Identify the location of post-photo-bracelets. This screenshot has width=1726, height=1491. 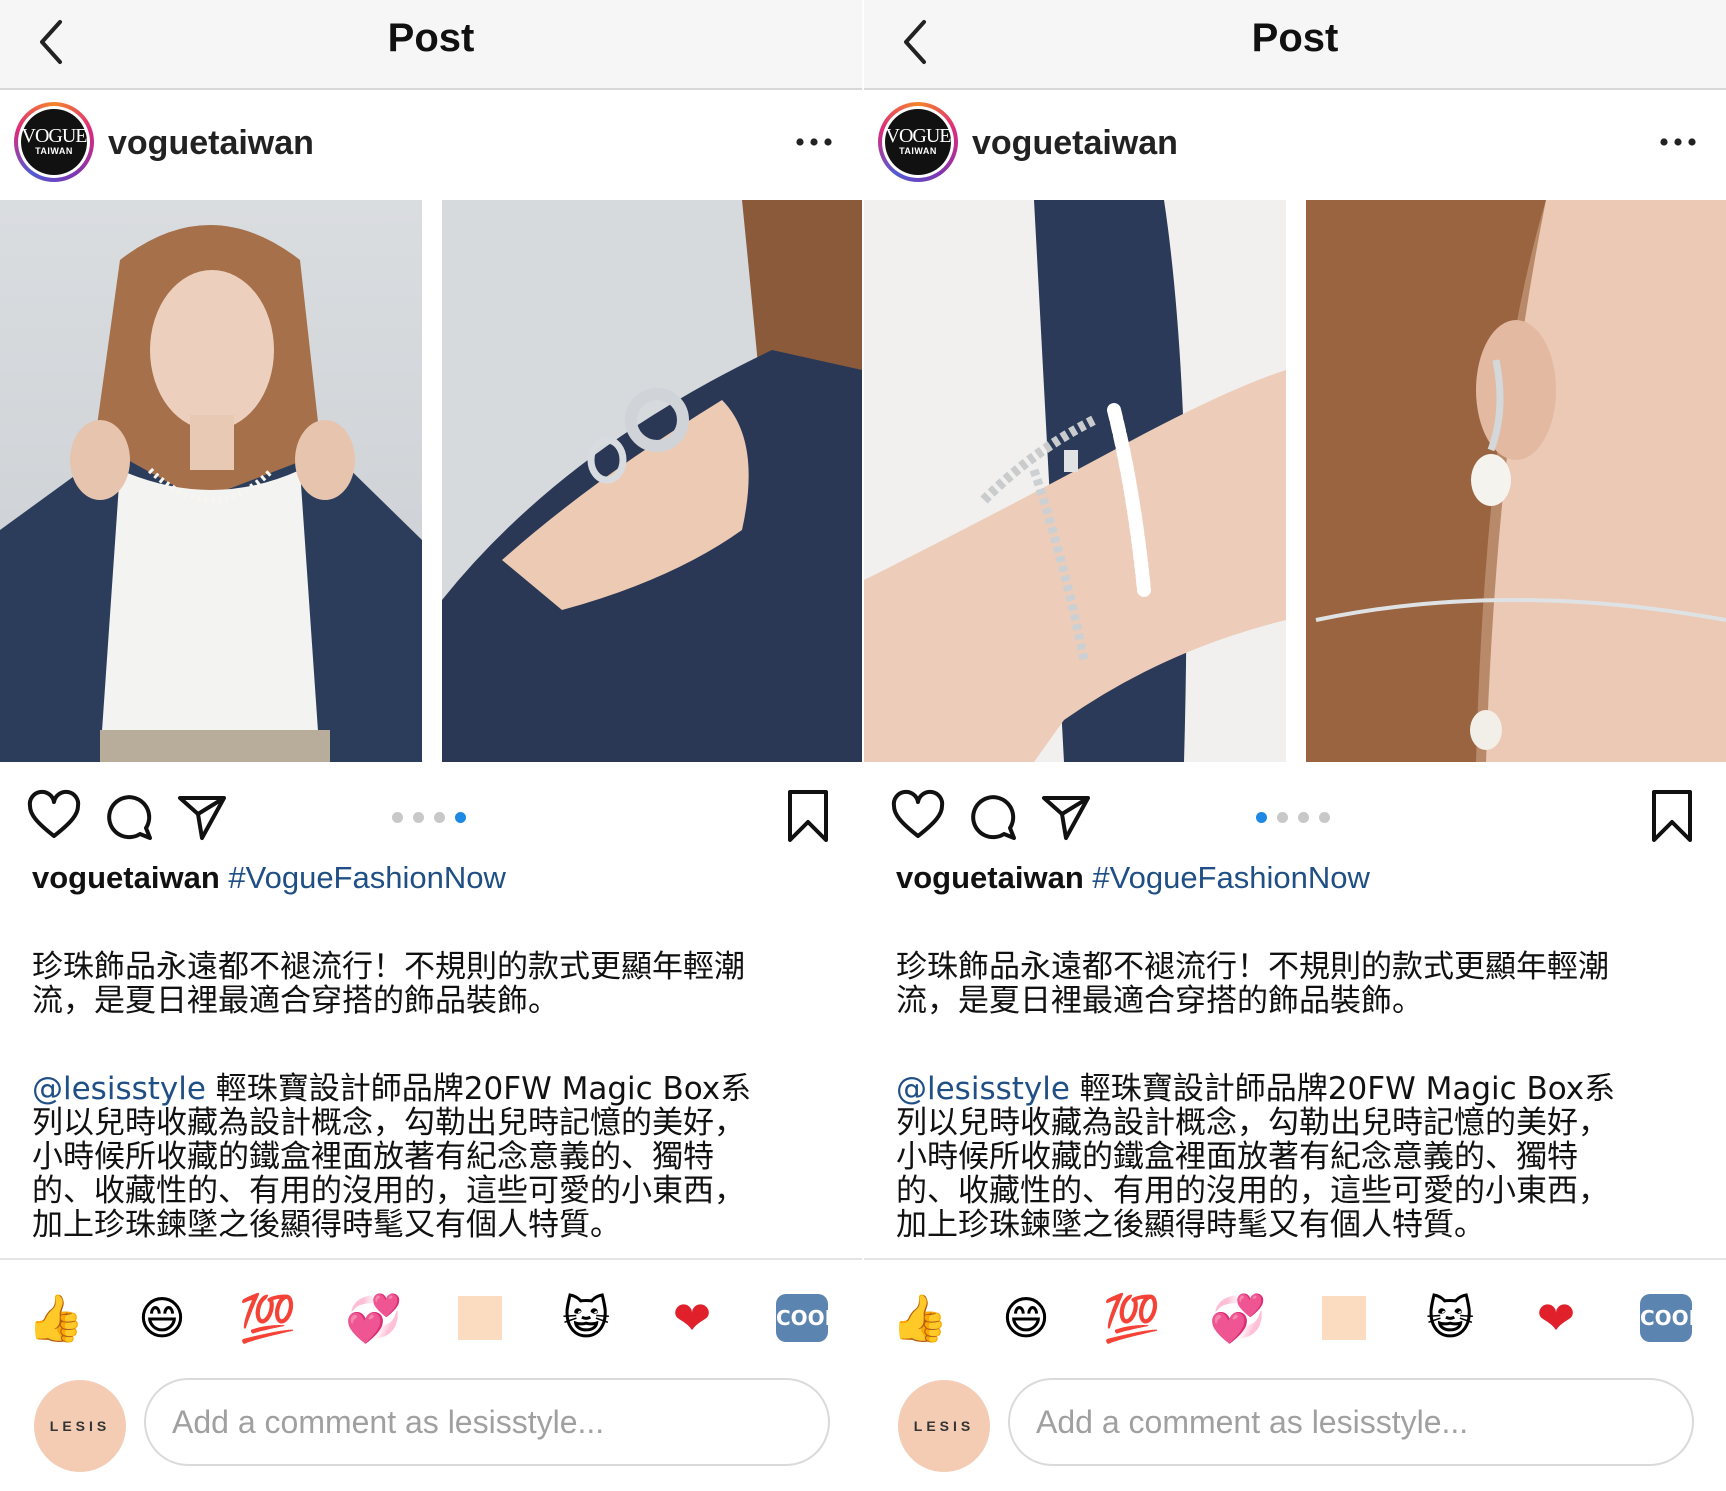
(1075, 481).